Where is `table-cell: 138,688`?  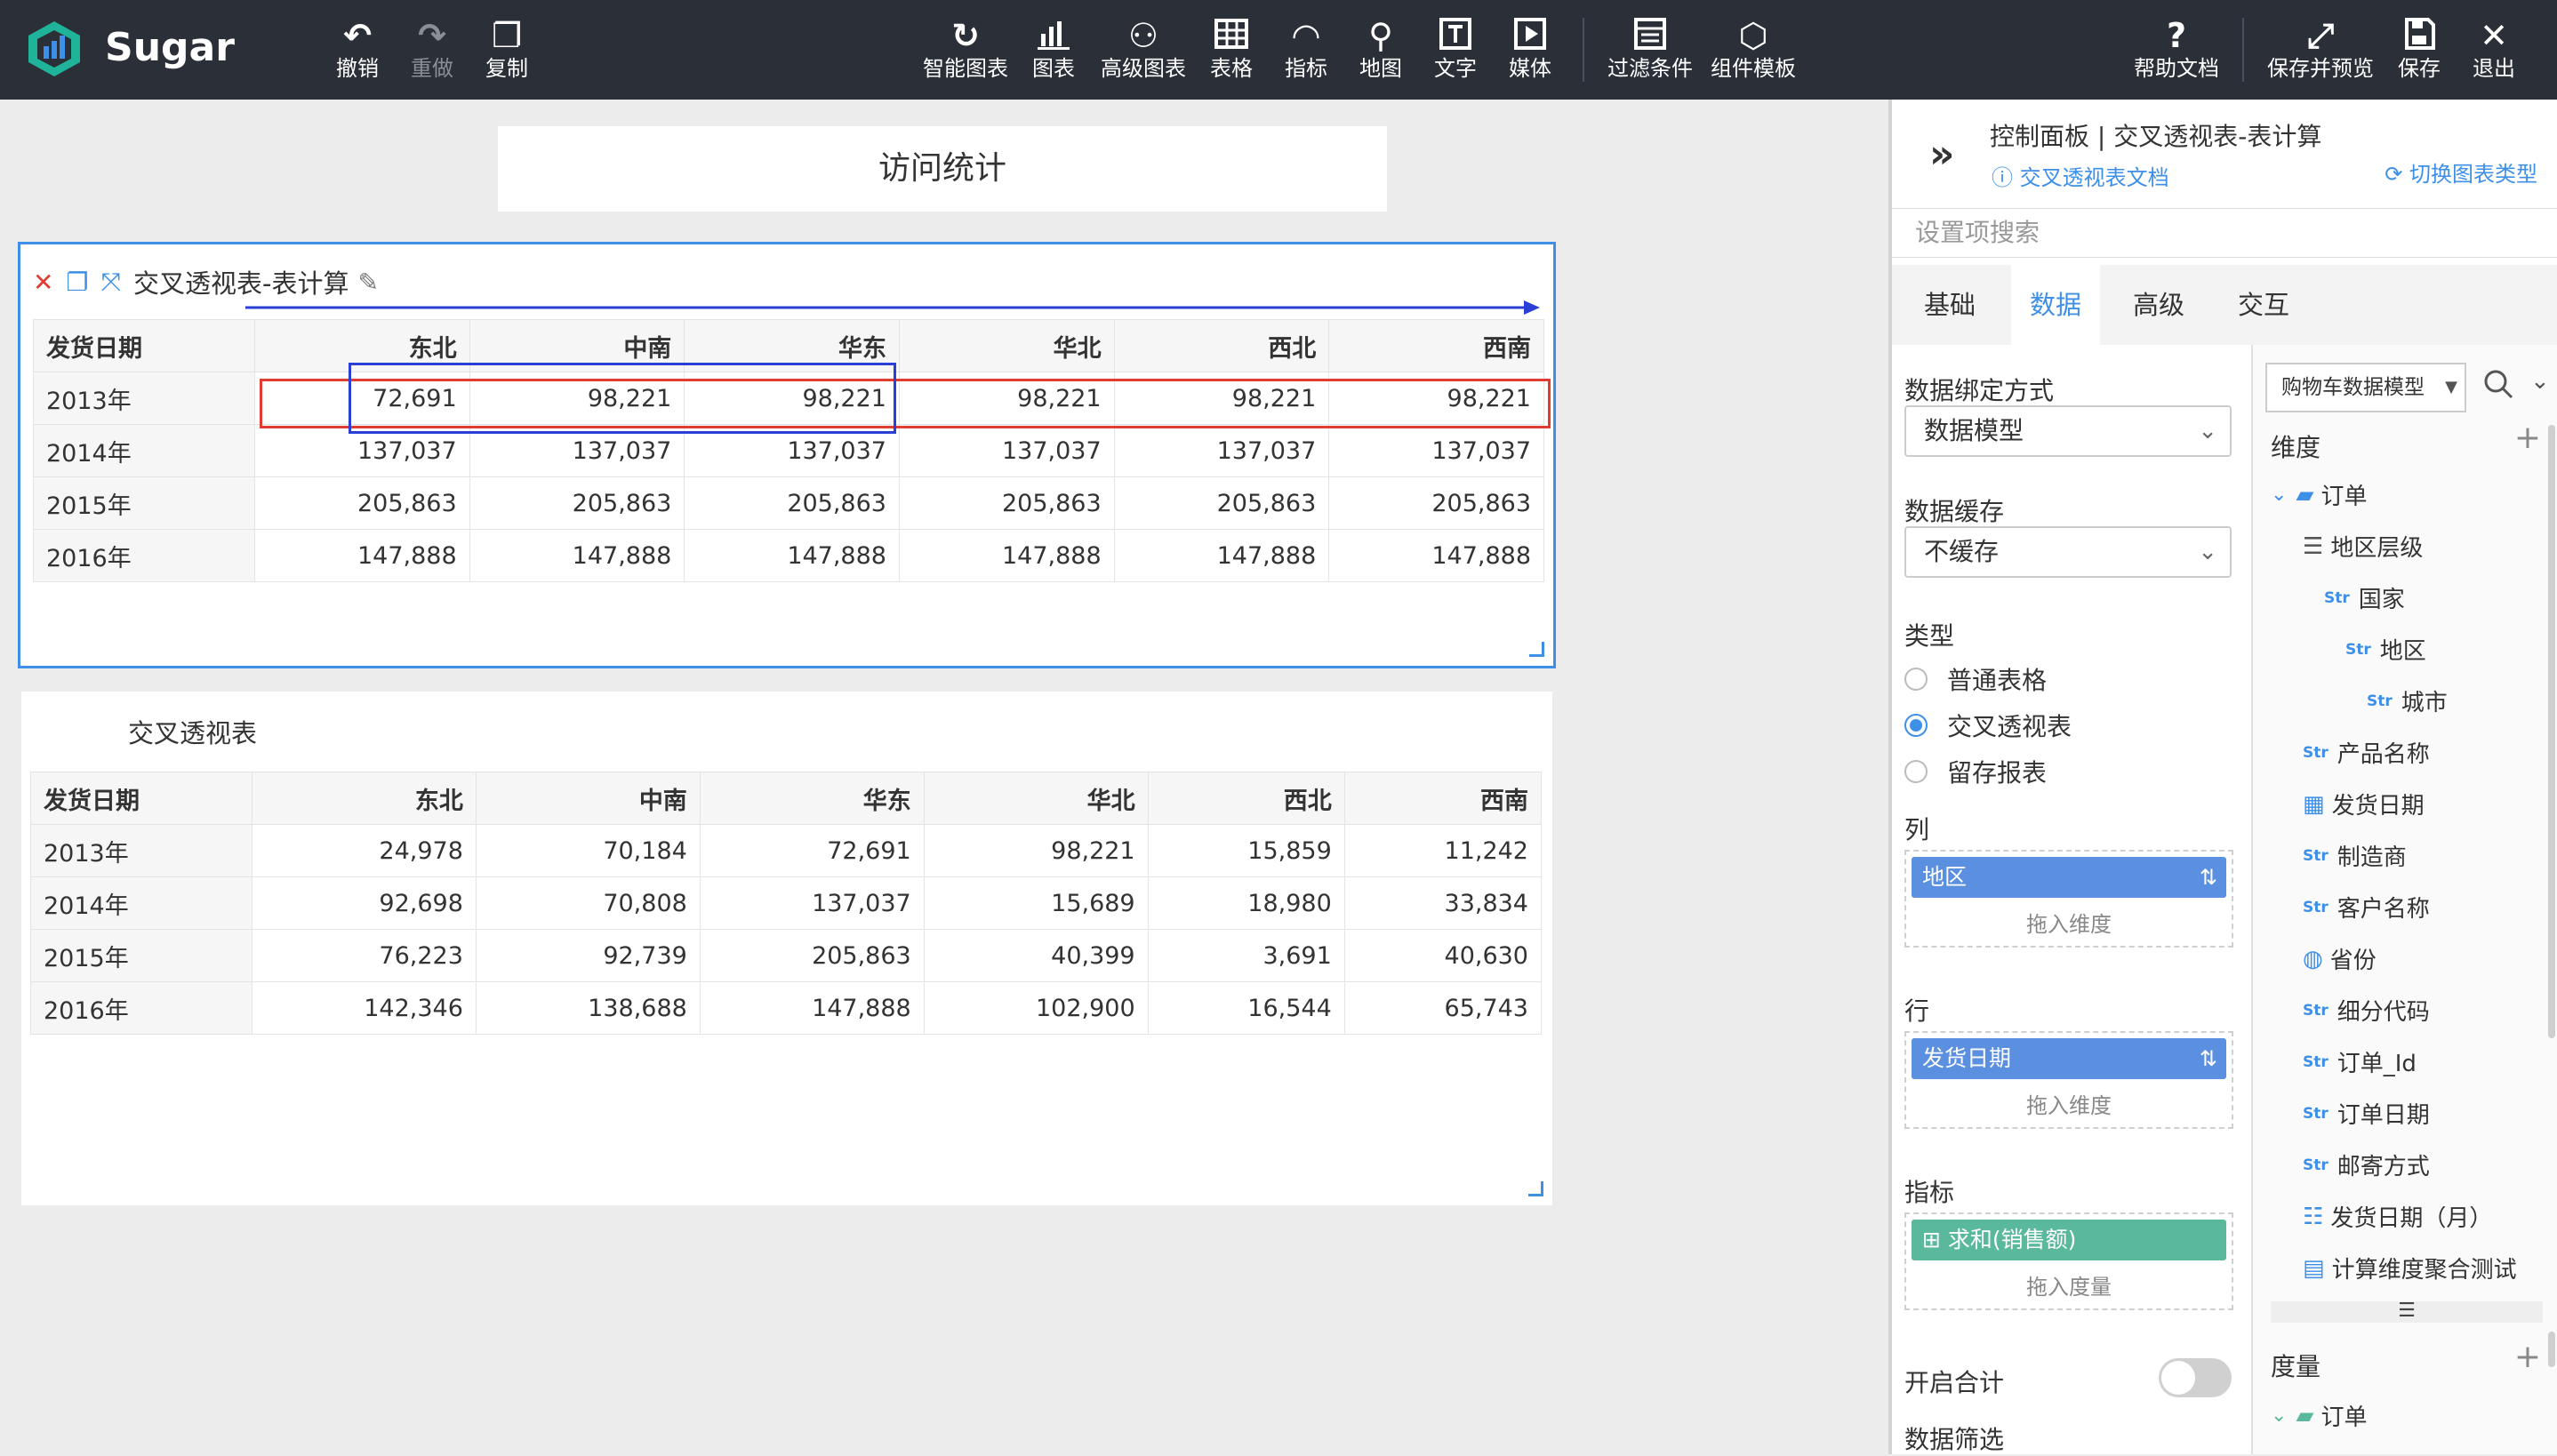
table-cell: 138,688 is located at coordinates (588, 1008).